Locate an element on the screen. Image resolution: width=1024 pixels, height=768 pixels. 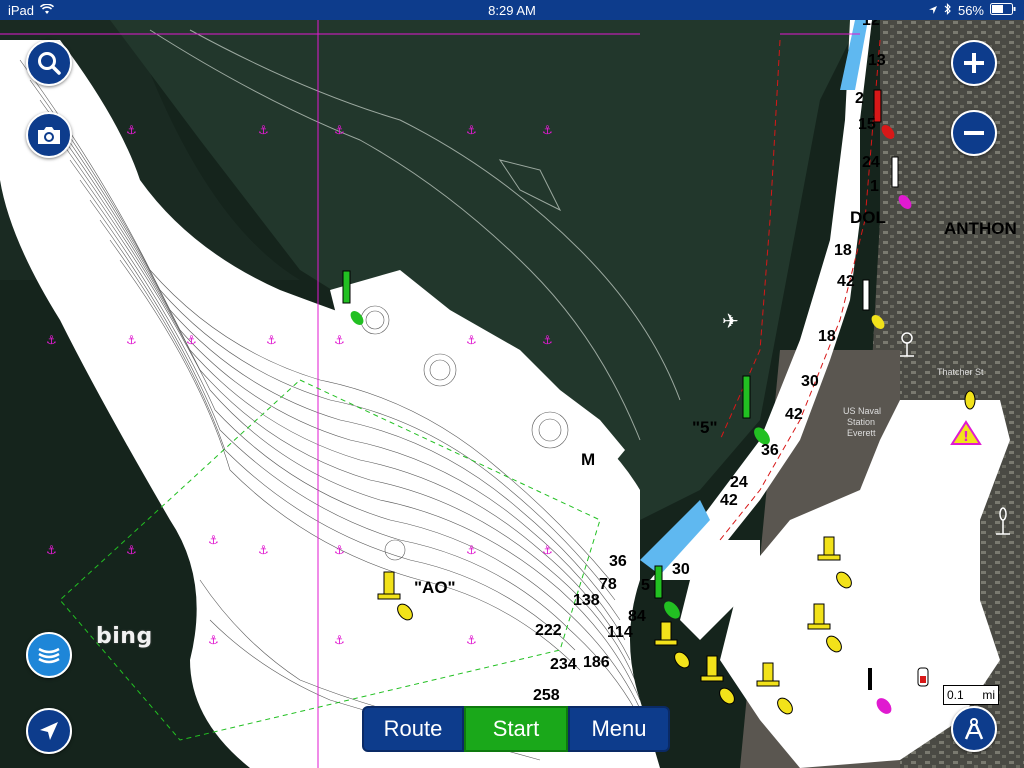
map-label-anthony: ANTHON is located at coordinates (980, 228).